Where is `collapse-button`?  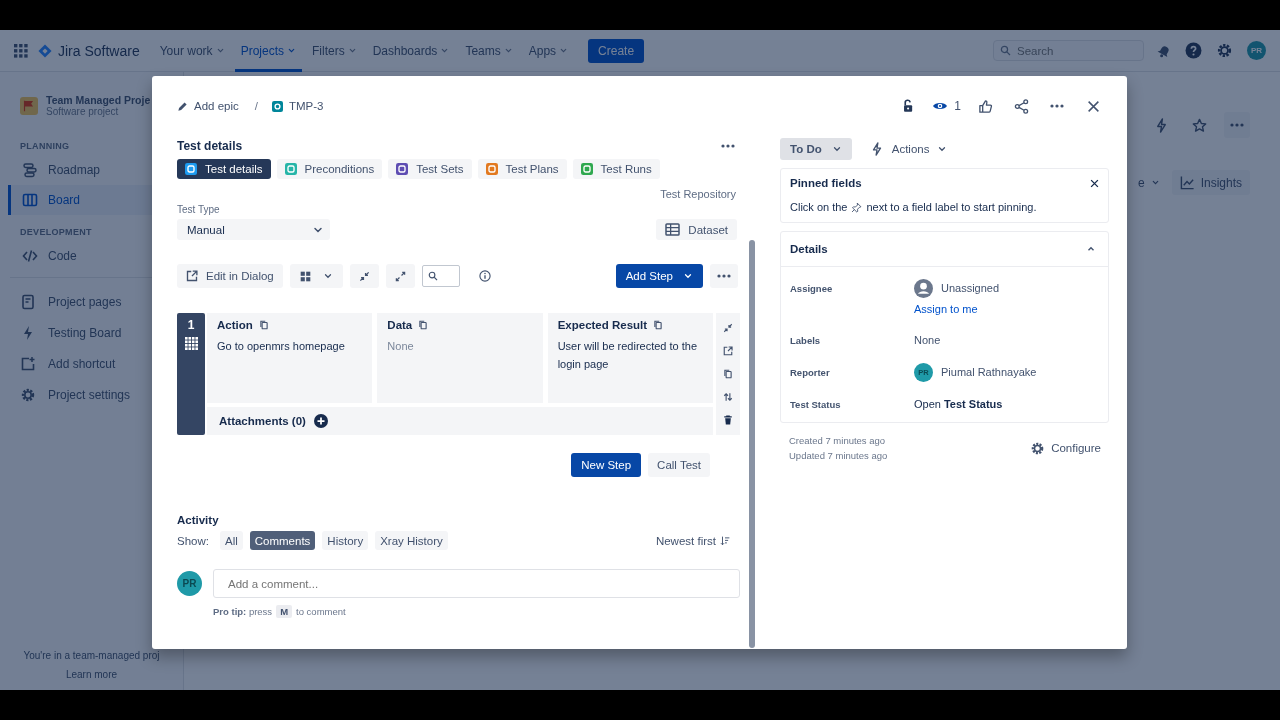 collapse-button is located at coordinates (364, 276).